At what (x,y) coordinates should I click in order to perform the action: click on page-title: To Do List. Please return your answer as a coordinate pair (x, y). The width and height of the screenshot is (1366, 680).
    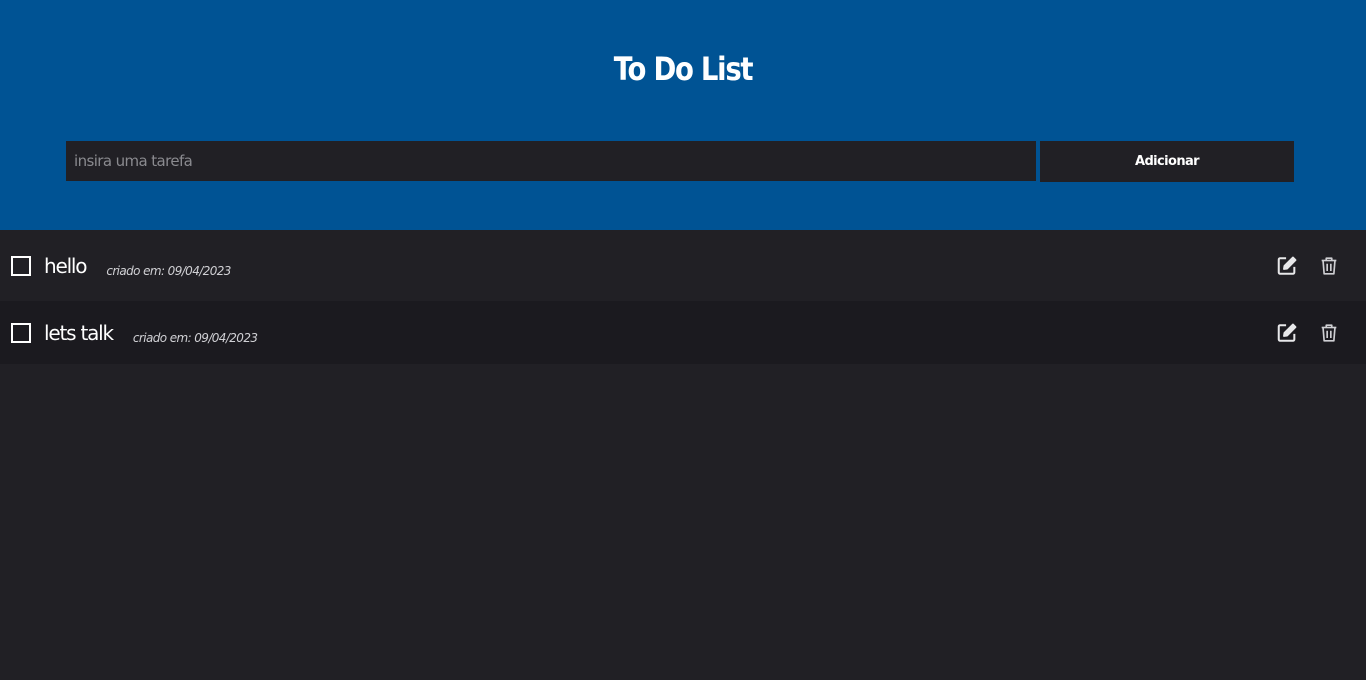
    Looking at the image, I should click on (683, 69).